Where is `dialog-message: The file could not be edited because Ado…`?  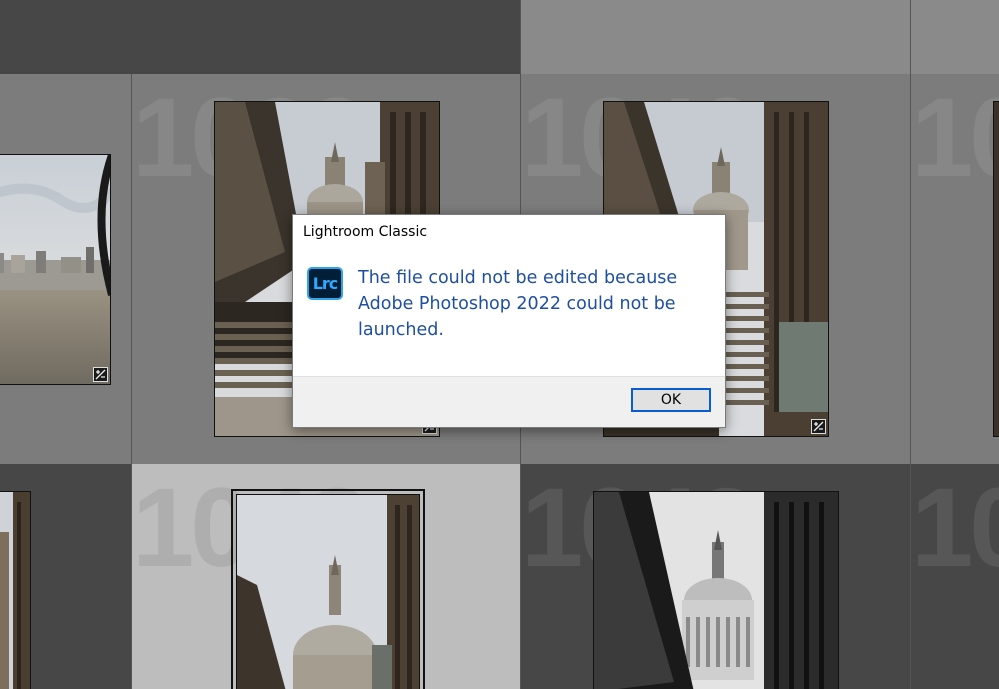 dialog-message: The file could not be edited because Ado… is located at coordinates (518, 304).